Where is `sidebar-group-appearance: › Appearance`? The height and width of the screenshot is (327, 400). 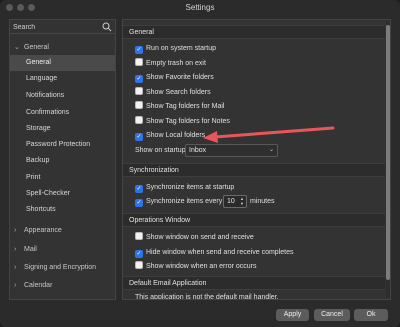 sidebar-group-appearance: › Appearance is located at coordinates (64, 231).